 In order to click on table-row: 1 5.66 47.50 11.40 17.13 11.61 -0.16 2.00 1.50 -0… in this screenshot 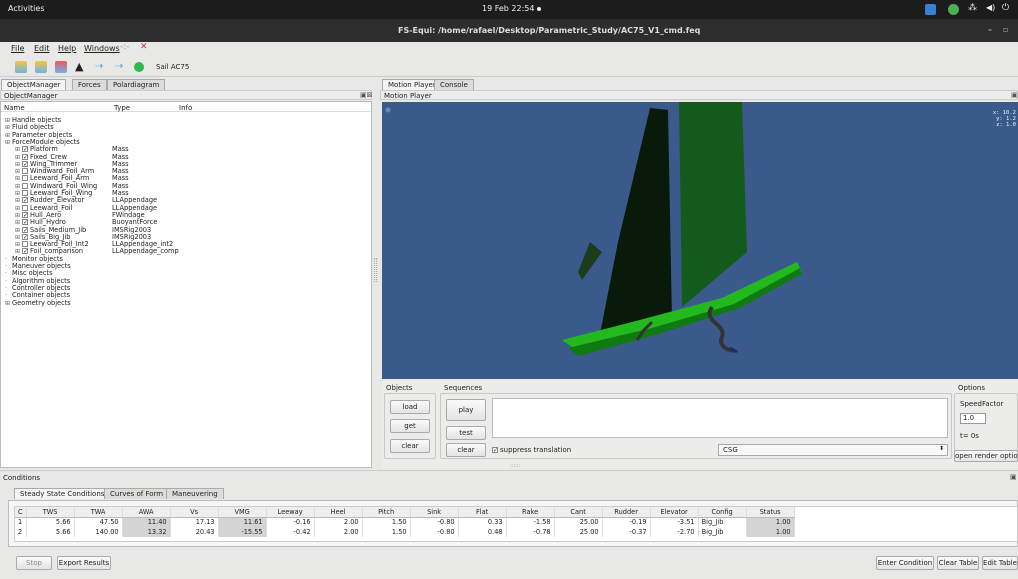, I will do `click(405, 522)`.